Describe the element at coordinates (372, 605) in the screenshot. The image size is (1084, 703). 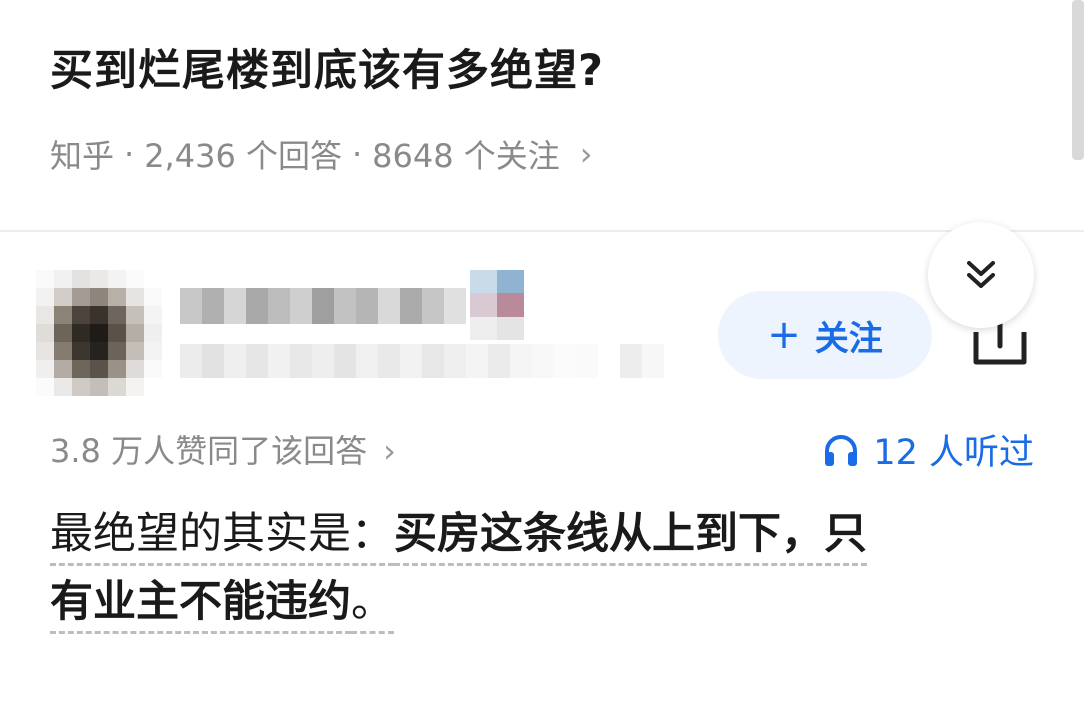
I see `answer-text-plain: 。` at that location.